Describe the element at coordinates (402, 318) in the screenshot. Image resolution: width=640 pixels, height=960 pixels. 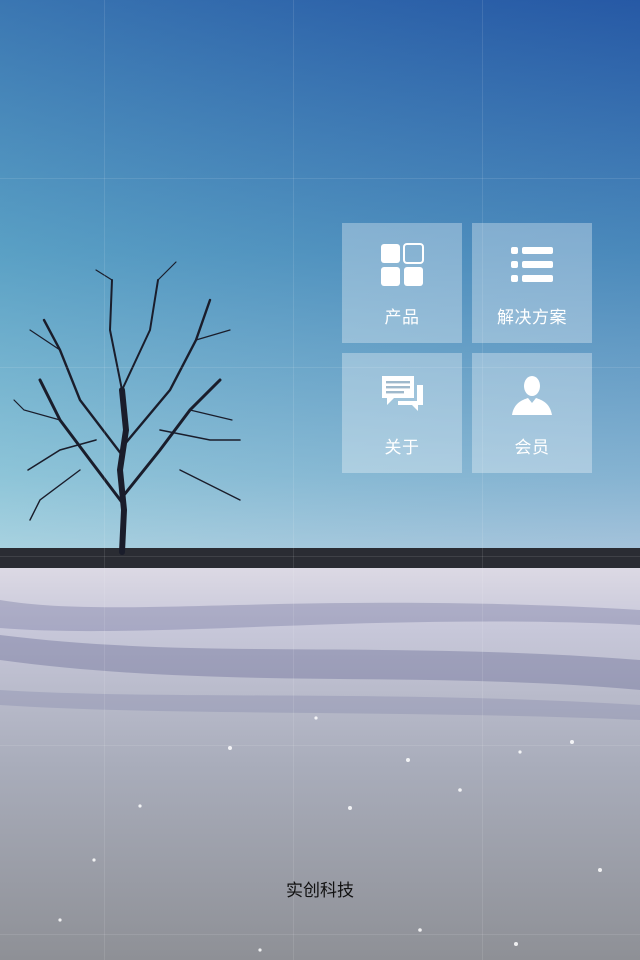
I see `tile-label: 产品` at that location.